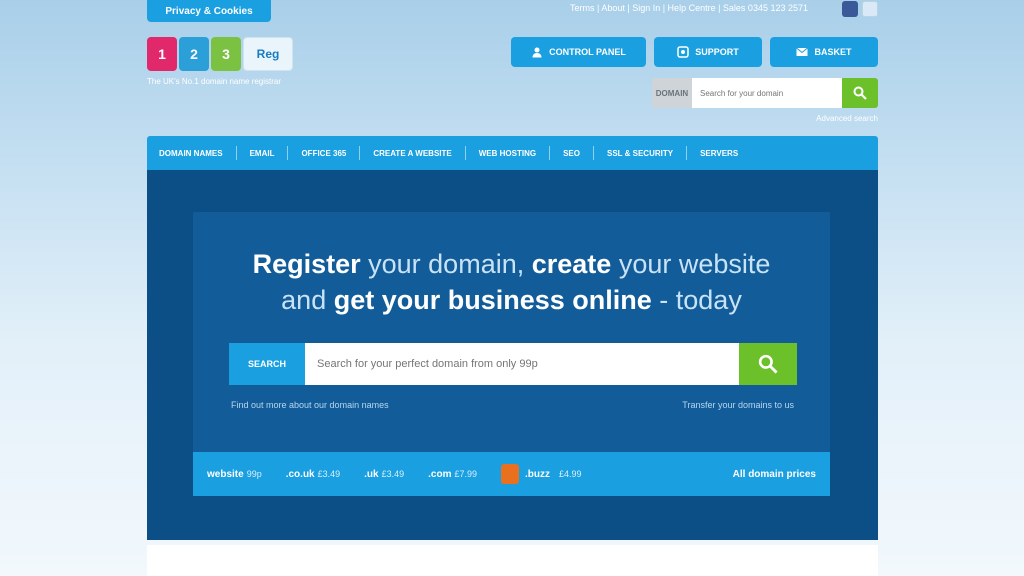  I want to click on logo-block-reg: Reg, so click(268, 54).